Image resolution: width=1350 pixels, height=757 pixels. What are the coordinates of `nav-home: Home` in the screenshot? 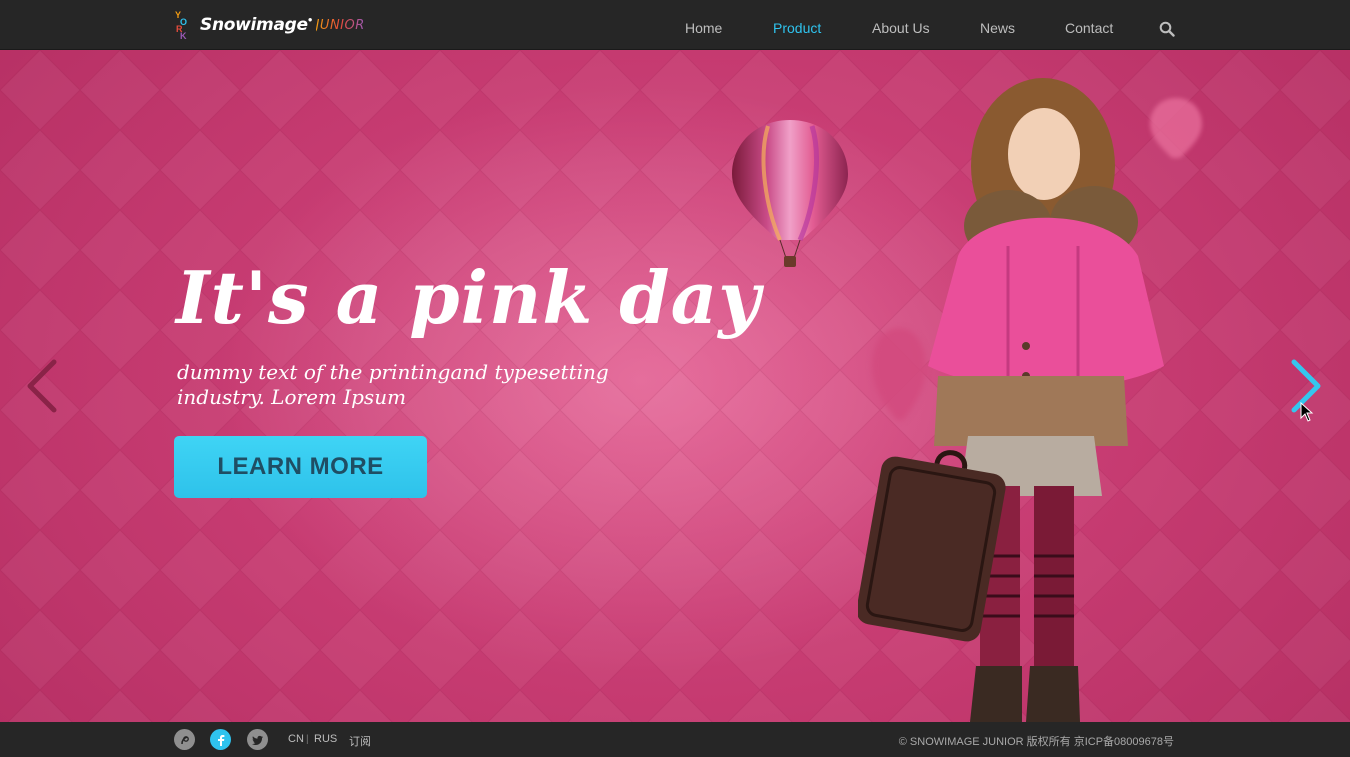 It's located at (703, 28).